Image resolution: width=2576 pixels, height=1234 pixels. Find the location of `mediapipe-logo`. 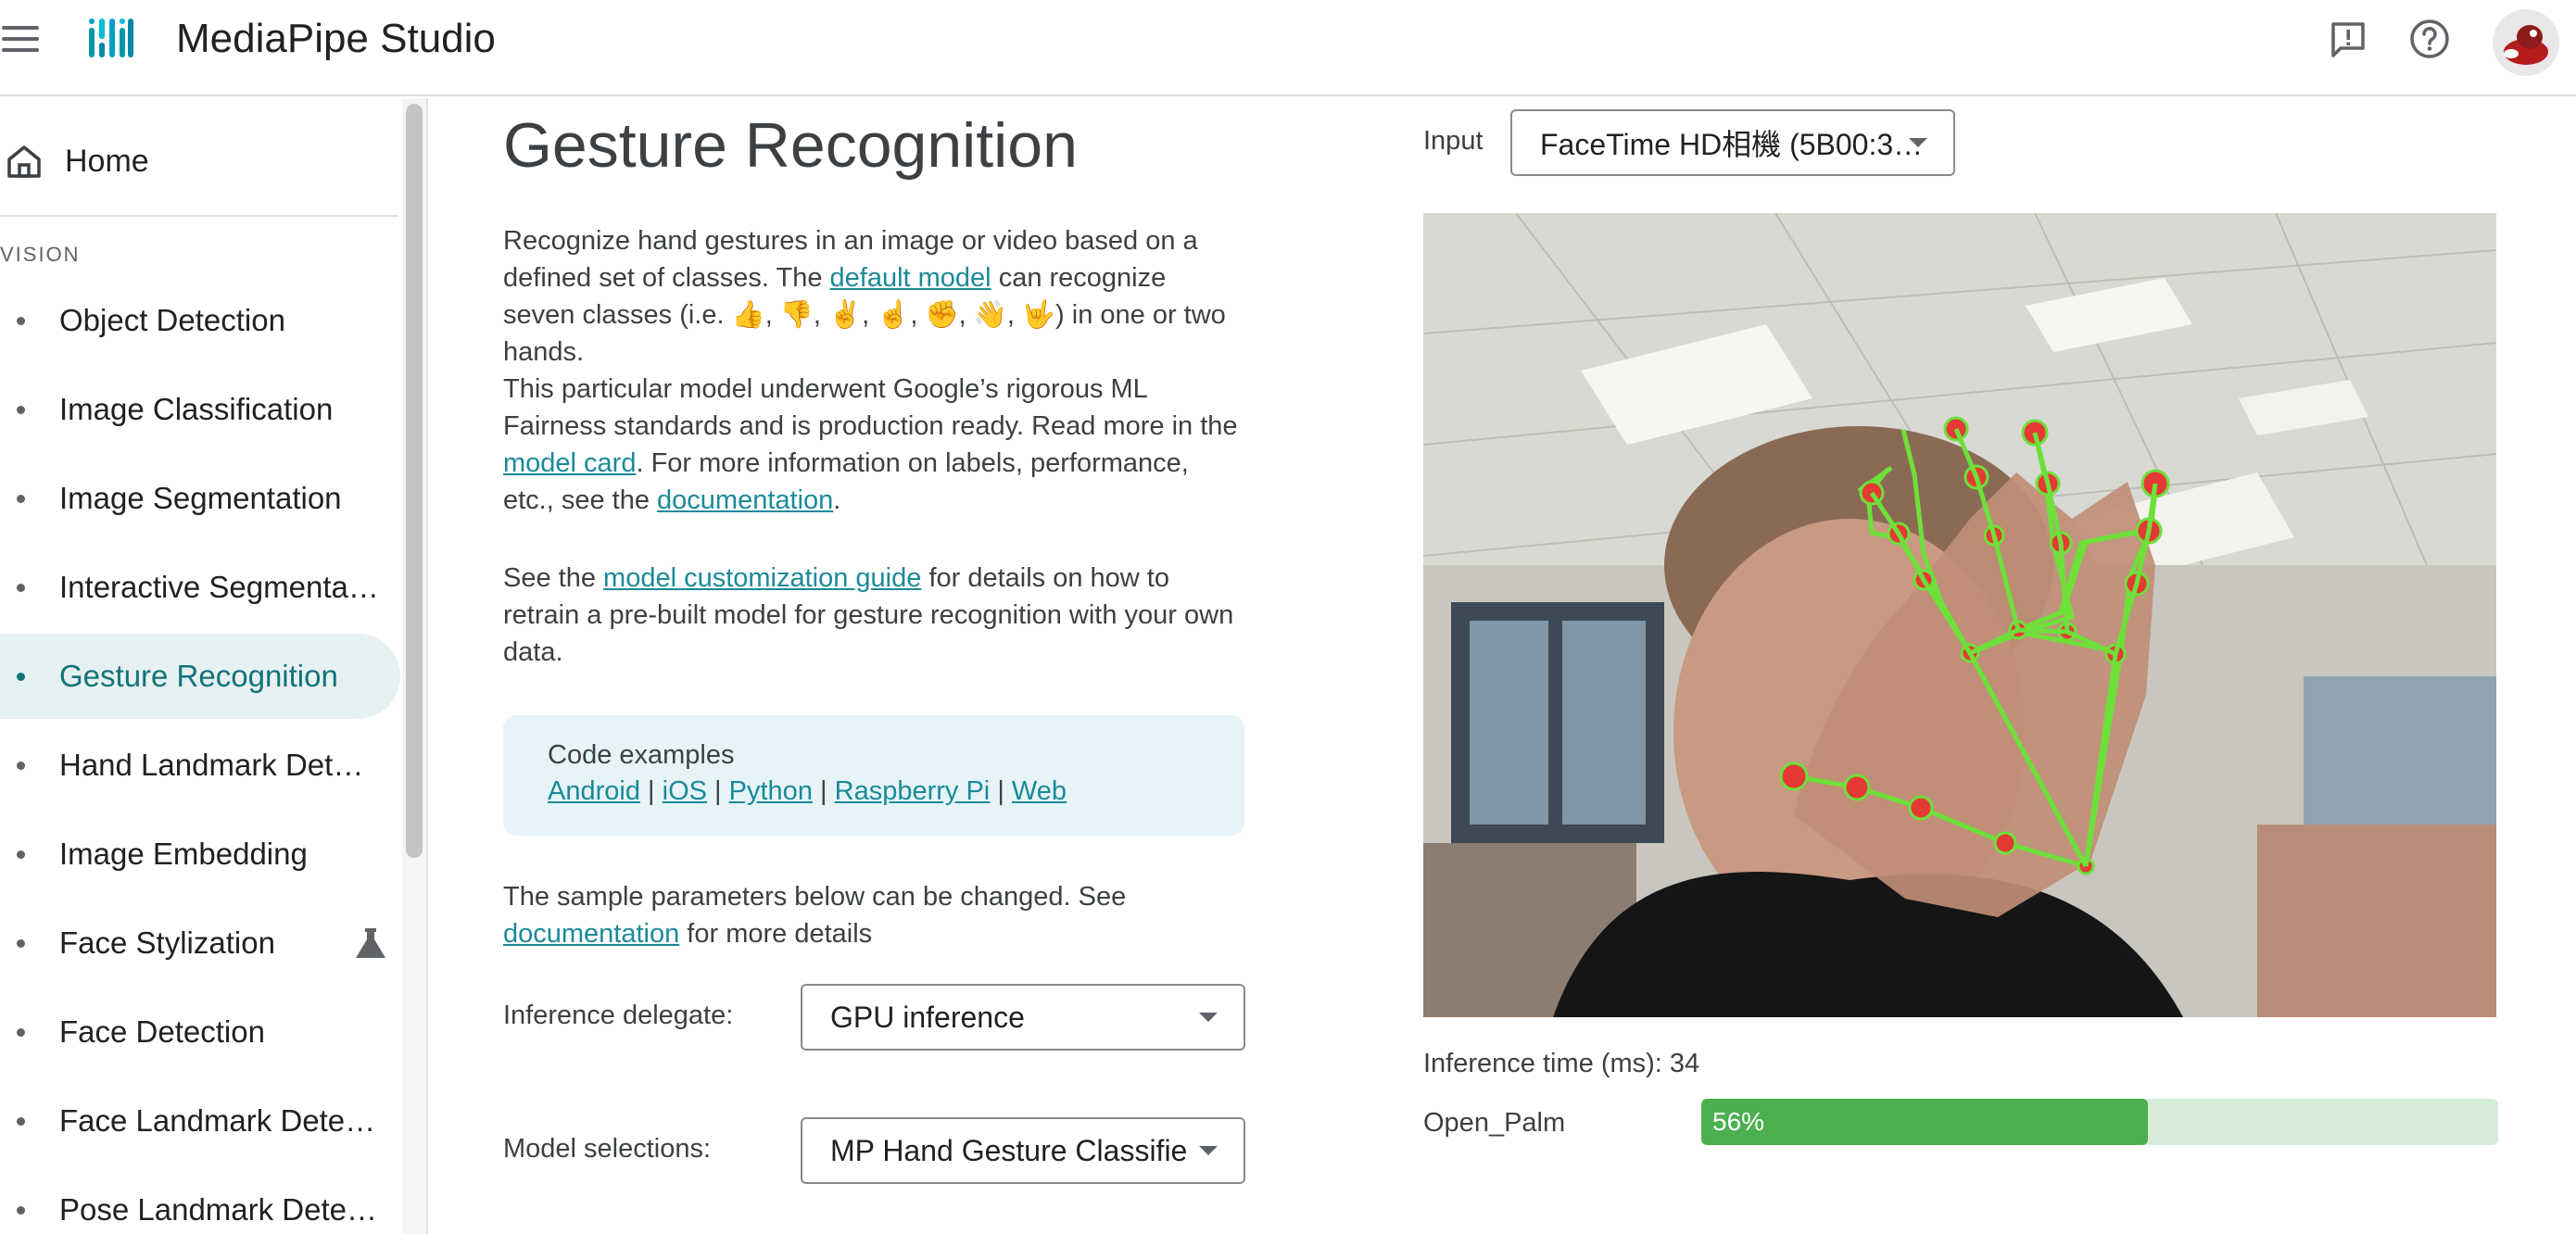

mediapipe-logo is located at coordinates (110, 38).